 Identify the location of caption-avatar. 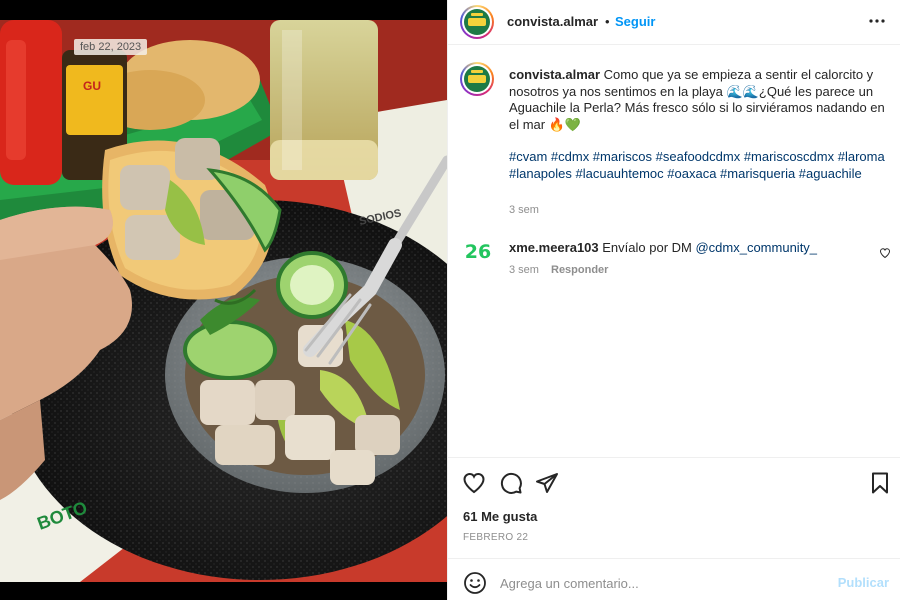
(477, 79).